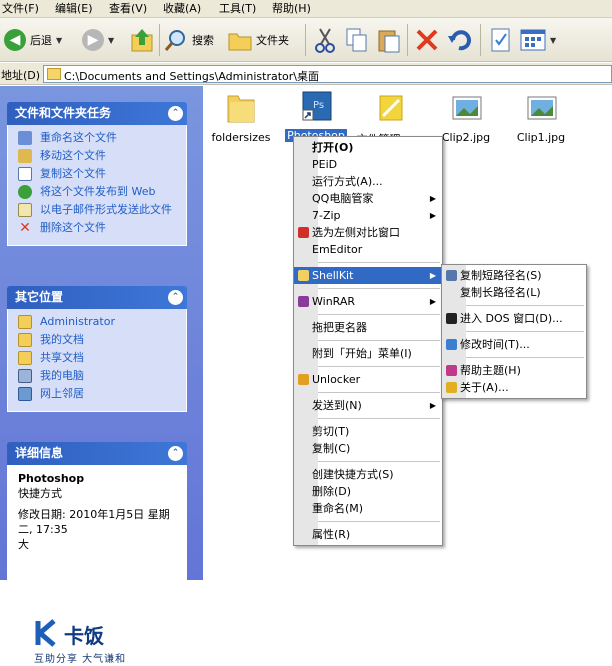 This screenshot has height=666, width=612. Describe the element at coordinates (451, 370) in the screenshot. I see `help-book-icon` at that location.